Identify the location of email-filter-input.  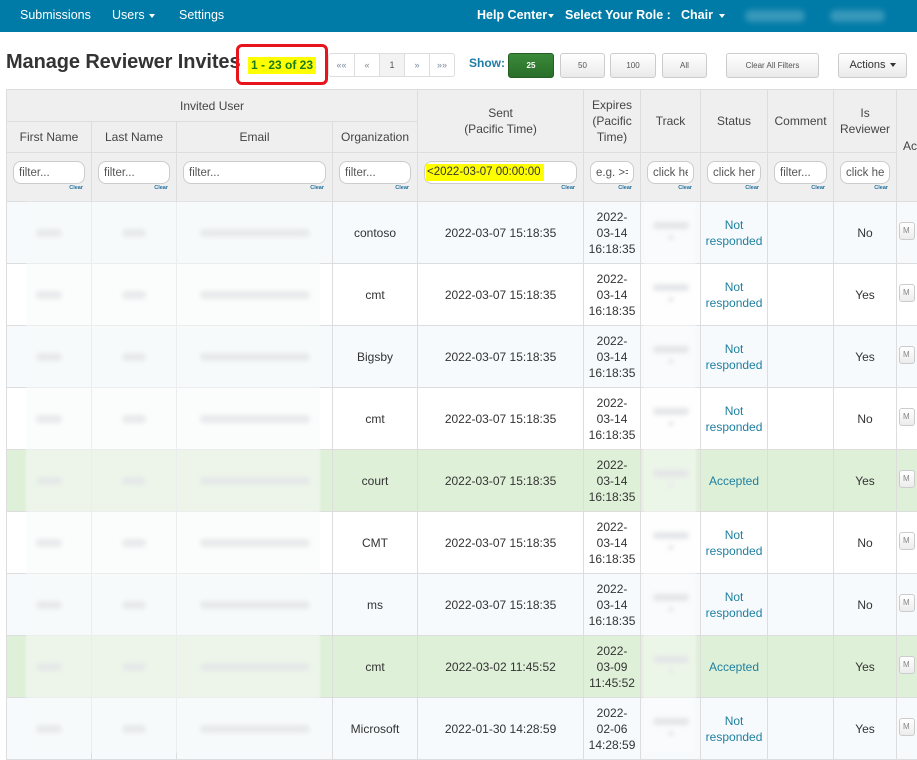
(254, 172).